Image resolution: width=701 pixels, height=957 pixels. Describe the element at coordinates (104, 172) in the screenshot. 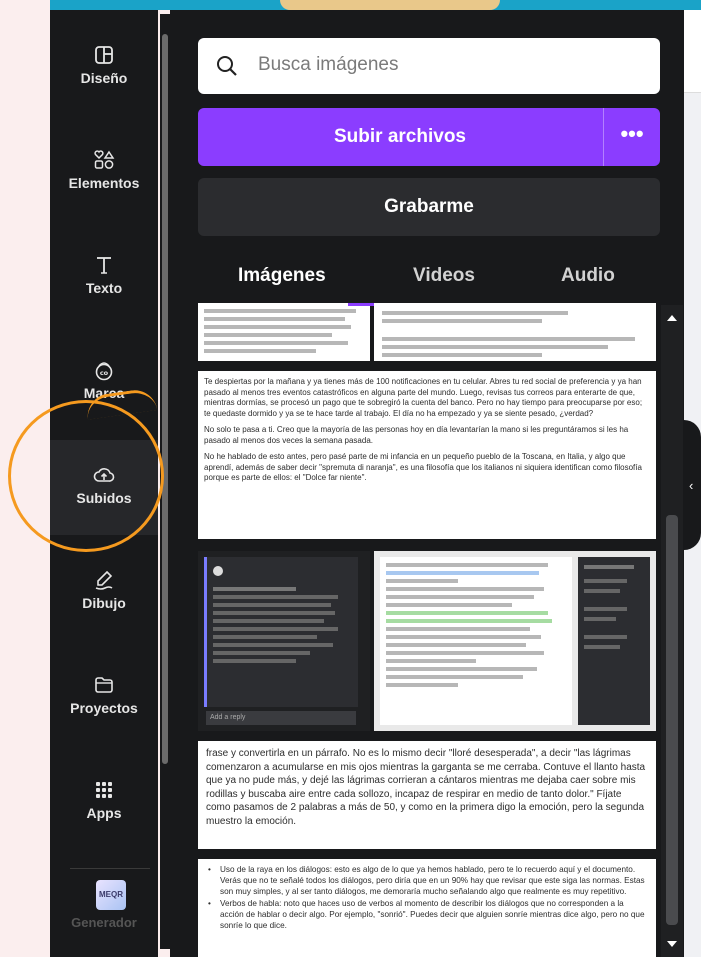

I see `sidebar-item-elementos: Elementos` at that location.